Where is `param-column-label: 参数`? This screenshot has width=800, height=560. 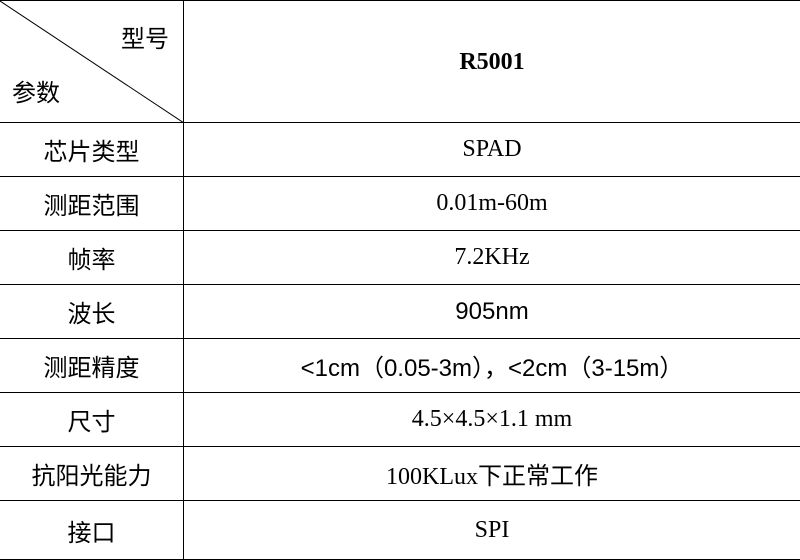 param-column-label: 参数 is located at coordinates (36, 93).